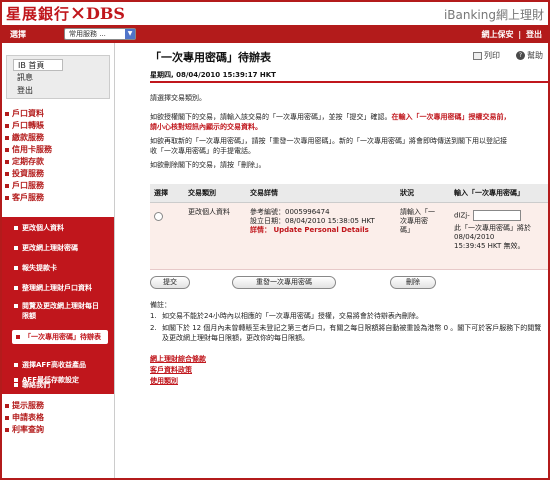  Describe the element at coordinates (477, 55) in the screenshot. I see `printer-icon` at that location.